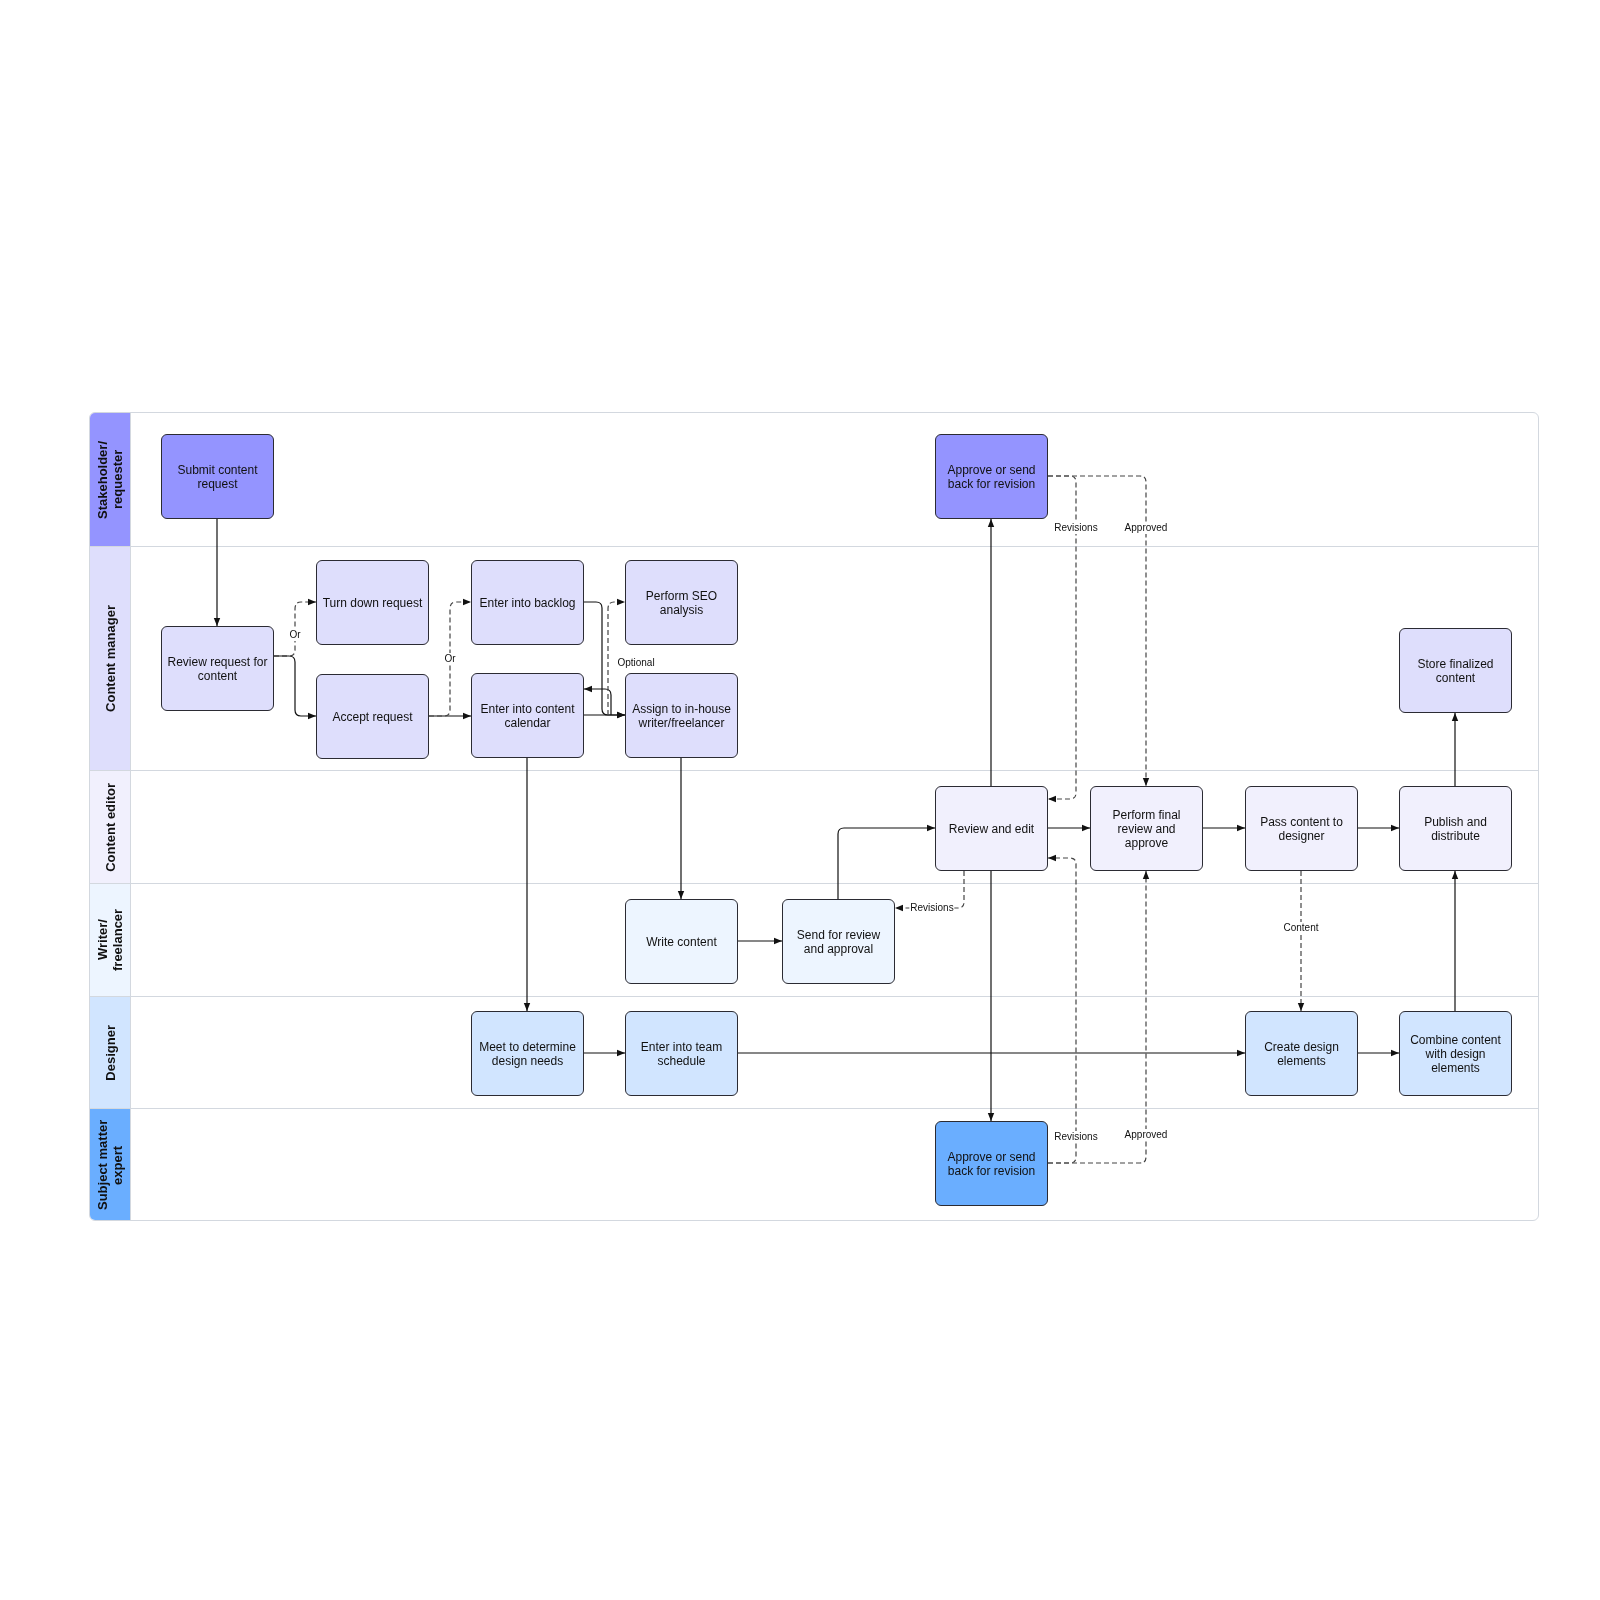  What do you see at coordinates (527, 1053) in the screenshot?
I see `process-box: Meet to determine design needs` at bounding box center [527, 1053].